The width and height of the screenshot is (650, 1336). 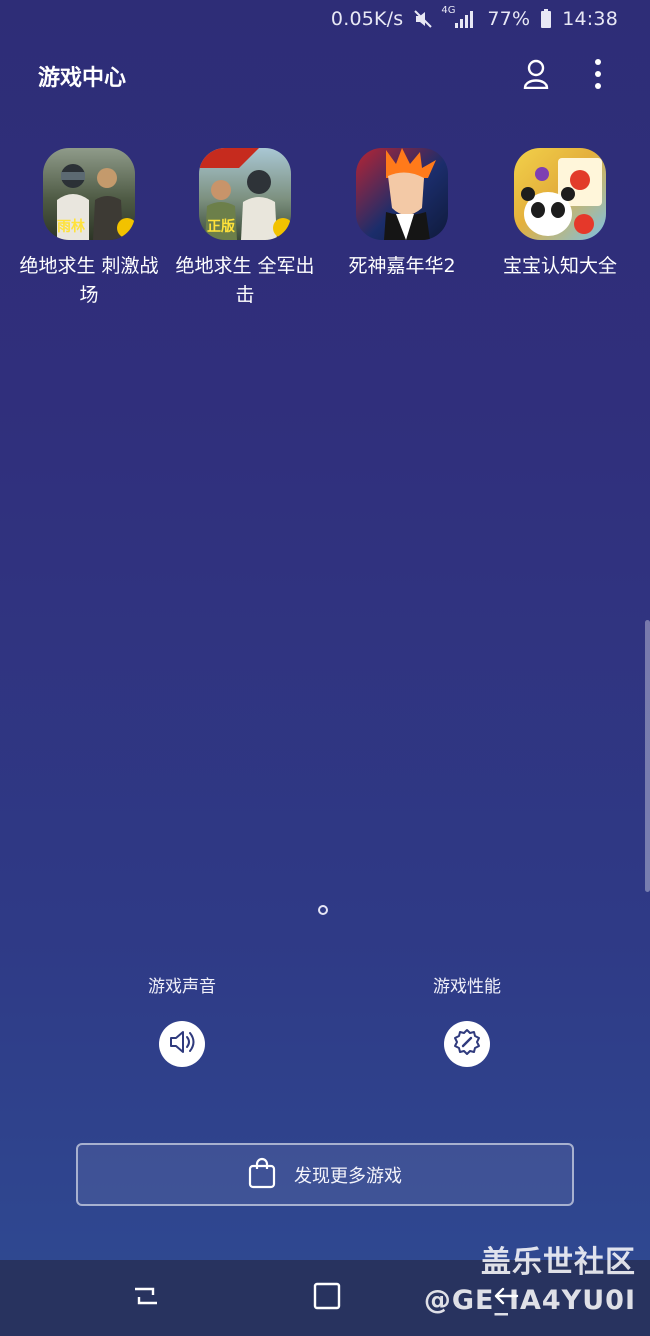 What do you see at coordinates (323, 910) in the screenshot?
I see `page-indicator` at bounding box center [323, 910].